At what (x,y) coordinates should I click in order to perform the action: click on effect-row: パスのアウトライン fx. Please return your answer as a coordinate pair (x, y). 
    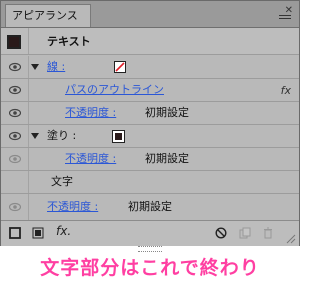
    Looking at the image, I should click on (150, 90).